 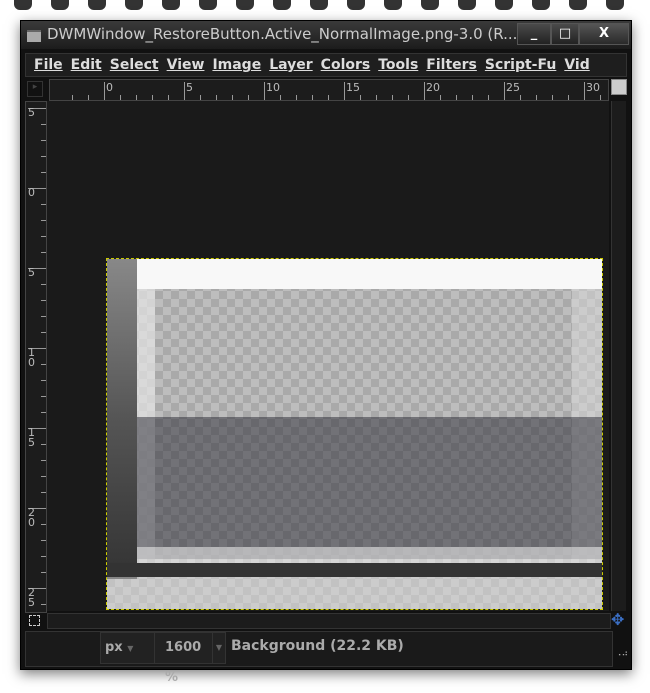 I want to click on ruler-label: 20, so click(x=433, y=87).